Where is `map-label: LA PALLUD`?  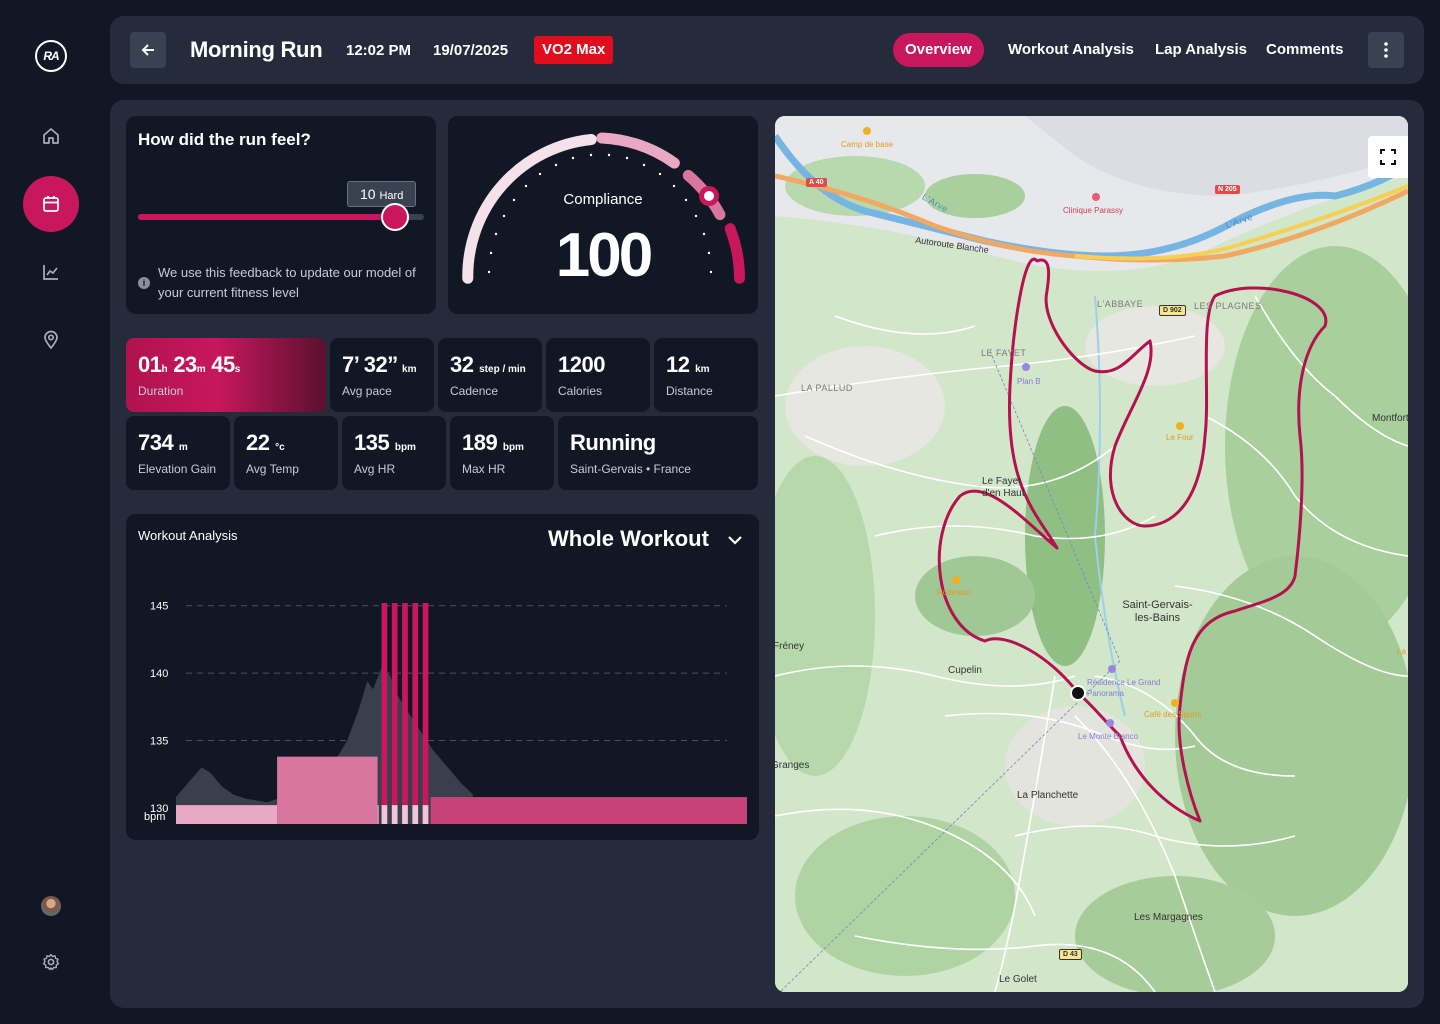 map-label: LA PALLUD is located at coordinates (827, 388).